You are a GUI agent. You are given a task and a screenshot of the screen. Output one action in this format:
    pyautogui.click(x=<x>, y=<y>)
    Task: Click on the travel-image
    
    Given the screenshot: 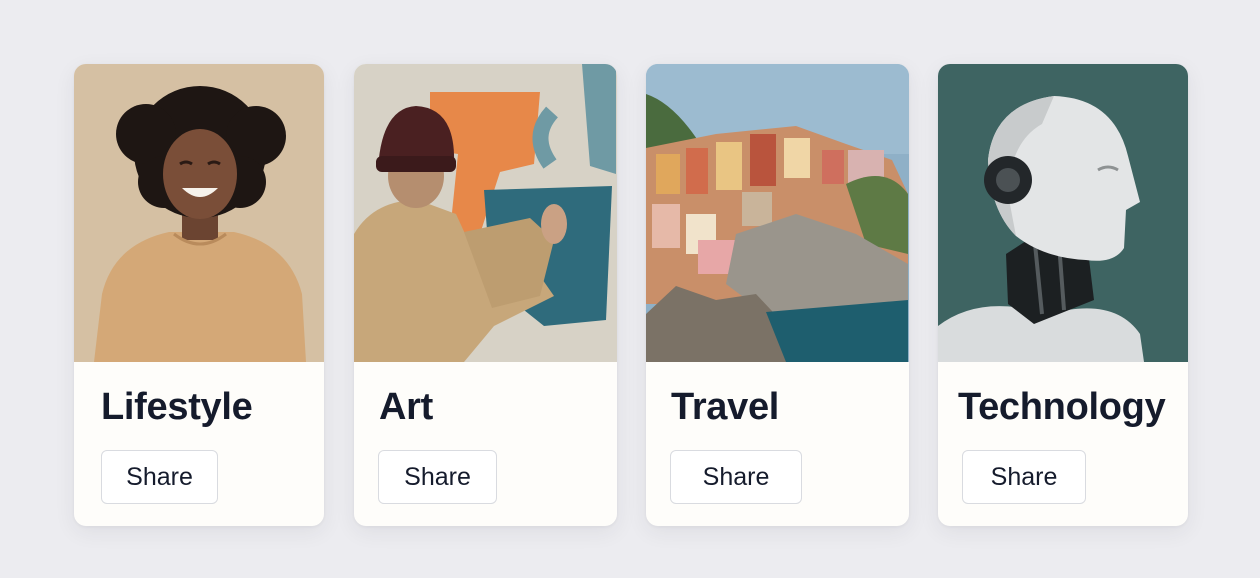 What is the action you would take?
    pyautogui.click(x=777, y=213)
    